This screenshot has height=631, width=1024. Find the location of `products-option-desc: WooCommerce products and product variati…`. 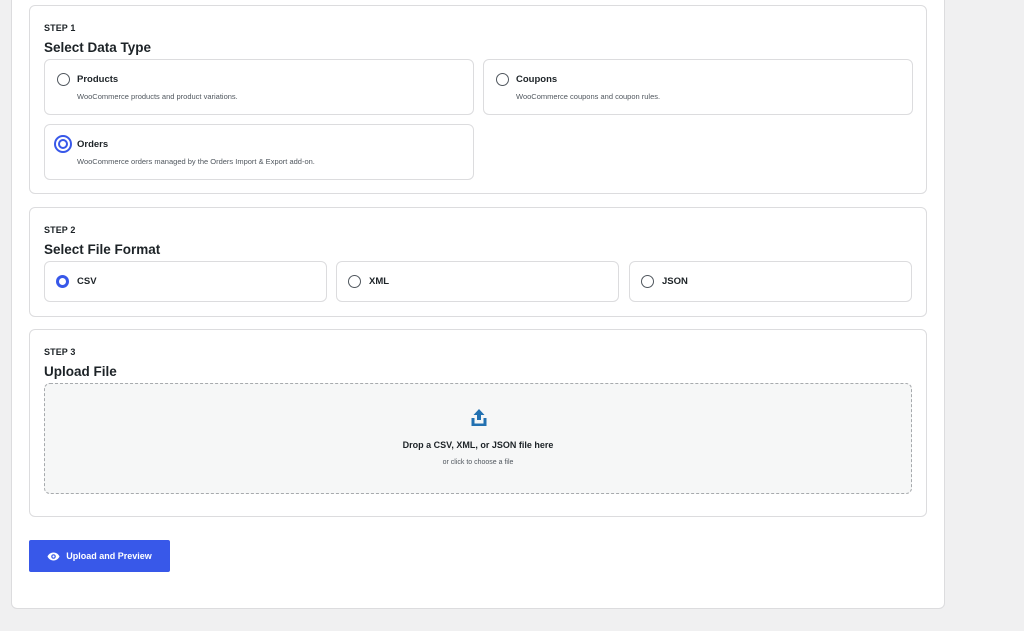

products-option-desc: WooCommerce products and product variati… is located at coordinates (157, 96).